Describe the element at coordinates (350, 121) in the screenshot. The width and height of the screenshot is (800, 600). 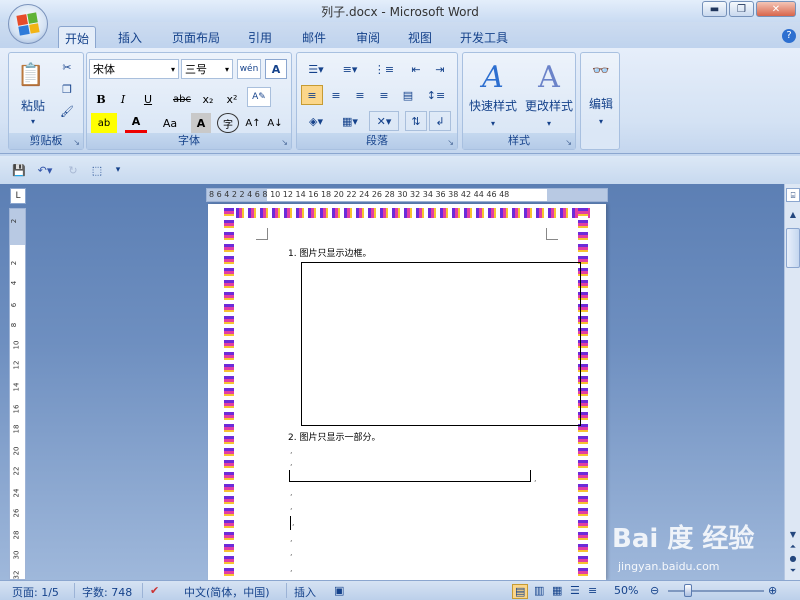
I see `borders-icon: ▦▾` at that location.